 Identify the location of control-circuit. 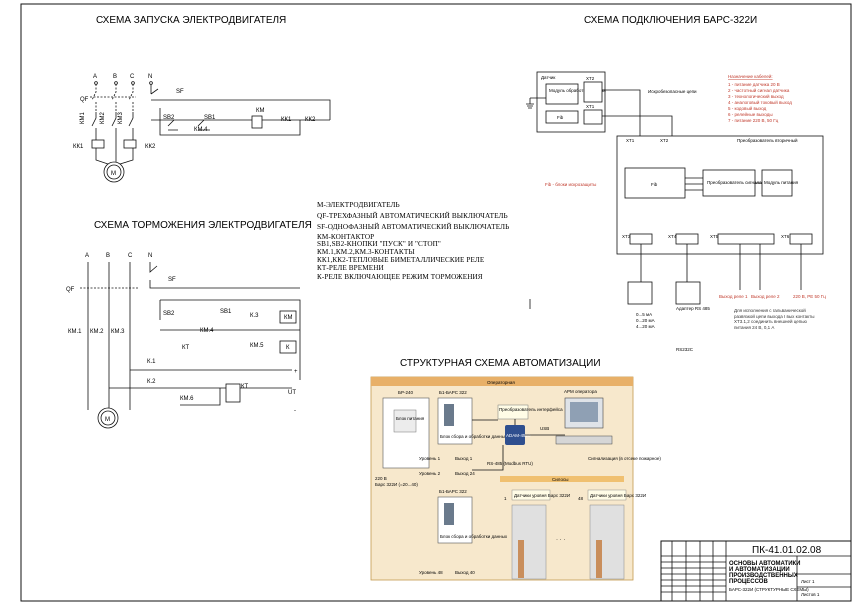
(240, 122).